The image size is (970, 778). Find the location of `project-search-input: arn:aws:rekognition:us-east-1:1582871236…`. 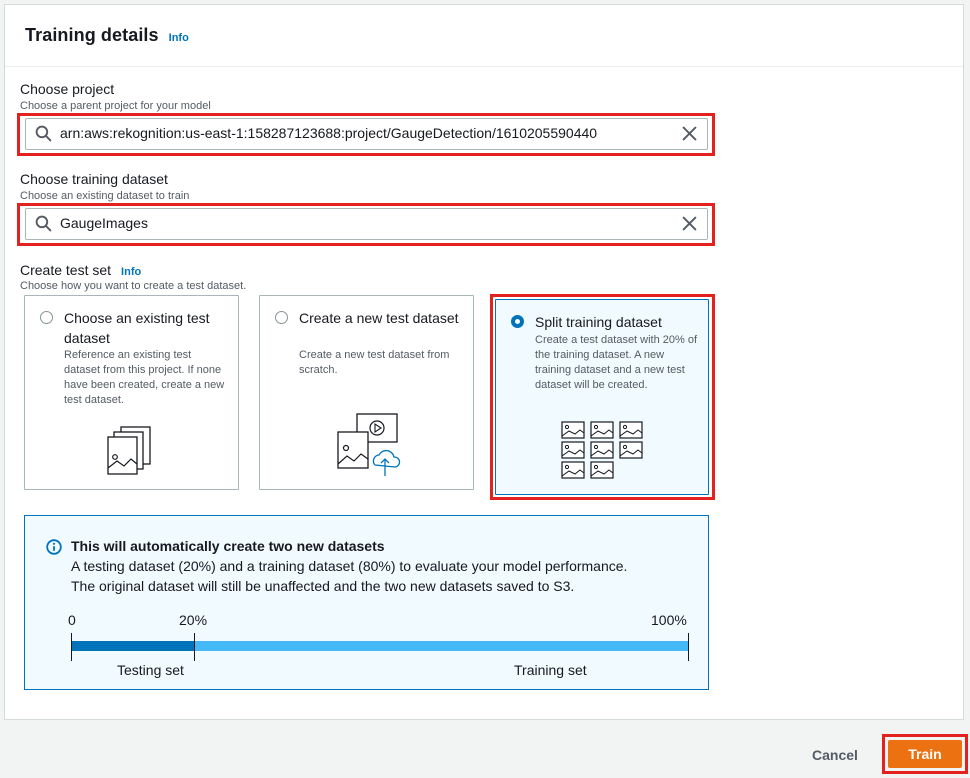

project-search-input: arn:aws:rekognition:us-east-1:1582871236… is located at coordinates (366, 134).